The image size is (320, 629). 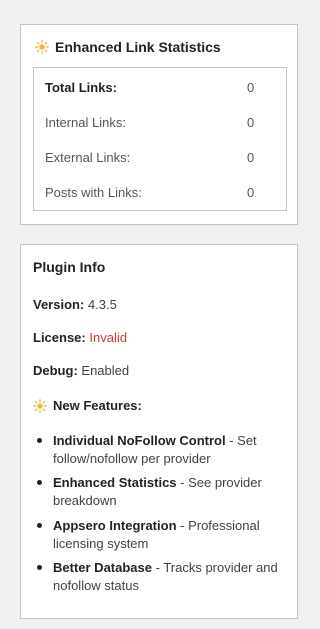 What do you see at coordinates (81, 87) in the screenshot?
I see `stat-label-total: Total Links:` at bounding box center [81, 87].